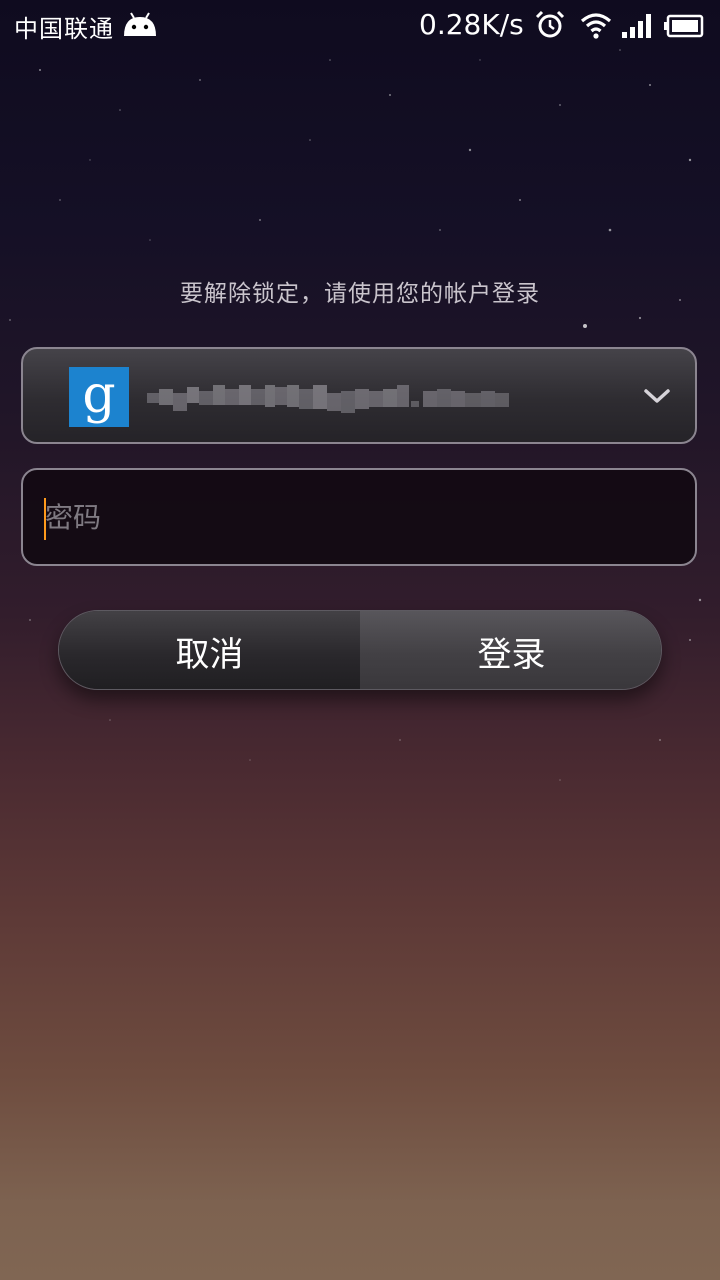 This screenshot has width=720, height=1280. What do you see at coordinates (360, 294) in the screenshot?
I see `unlock-prompt: 要解除锁定，请使用您的帐户登录` at bounding box center [360, 294].